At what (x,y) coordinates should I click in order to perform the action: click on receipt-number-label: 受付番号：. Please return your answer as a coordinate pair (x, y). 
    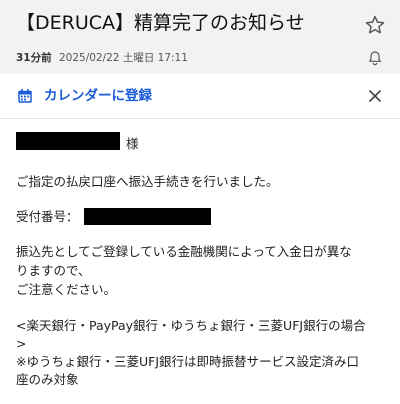
    Looking at the image, I should click on (47, 216).